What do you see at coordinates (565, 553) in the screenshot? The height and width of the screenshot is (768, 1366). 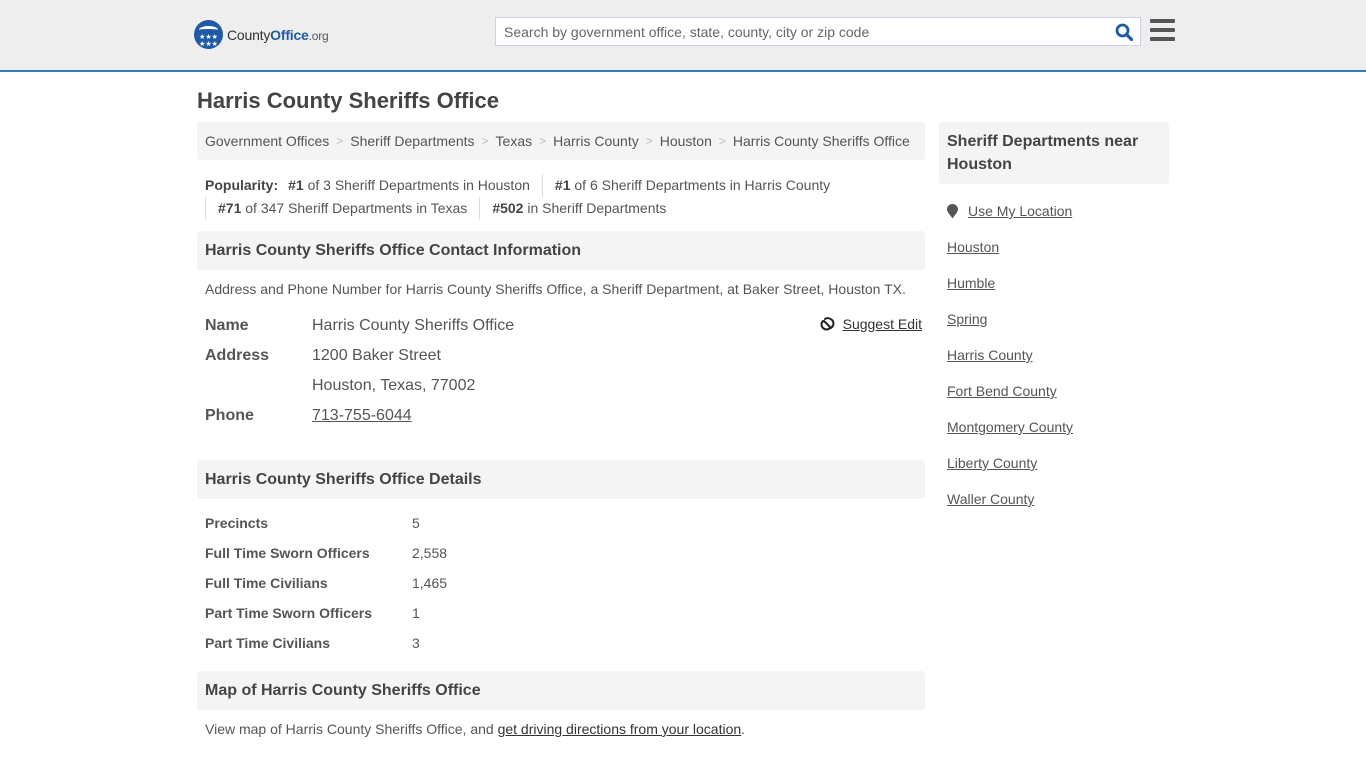 I see `detail-row: Full Time Sworn Officers 2,558` at bounding box center [565, 553].